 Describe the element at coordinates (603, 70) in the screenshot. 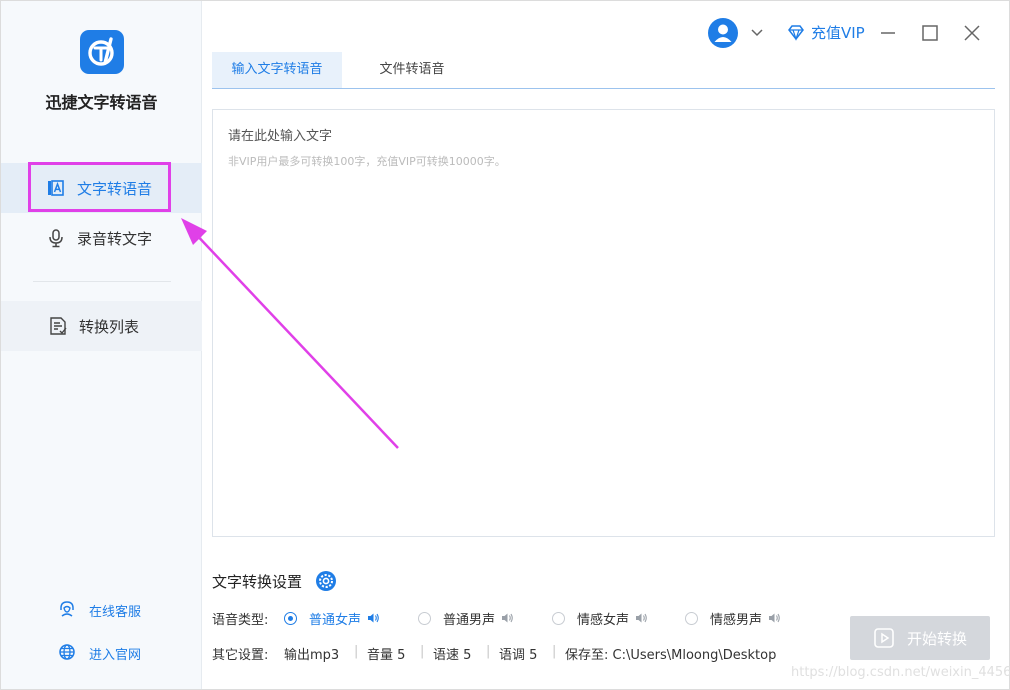

I see `mode-tabs: 输入文字转语音 文件转语音` at that location.